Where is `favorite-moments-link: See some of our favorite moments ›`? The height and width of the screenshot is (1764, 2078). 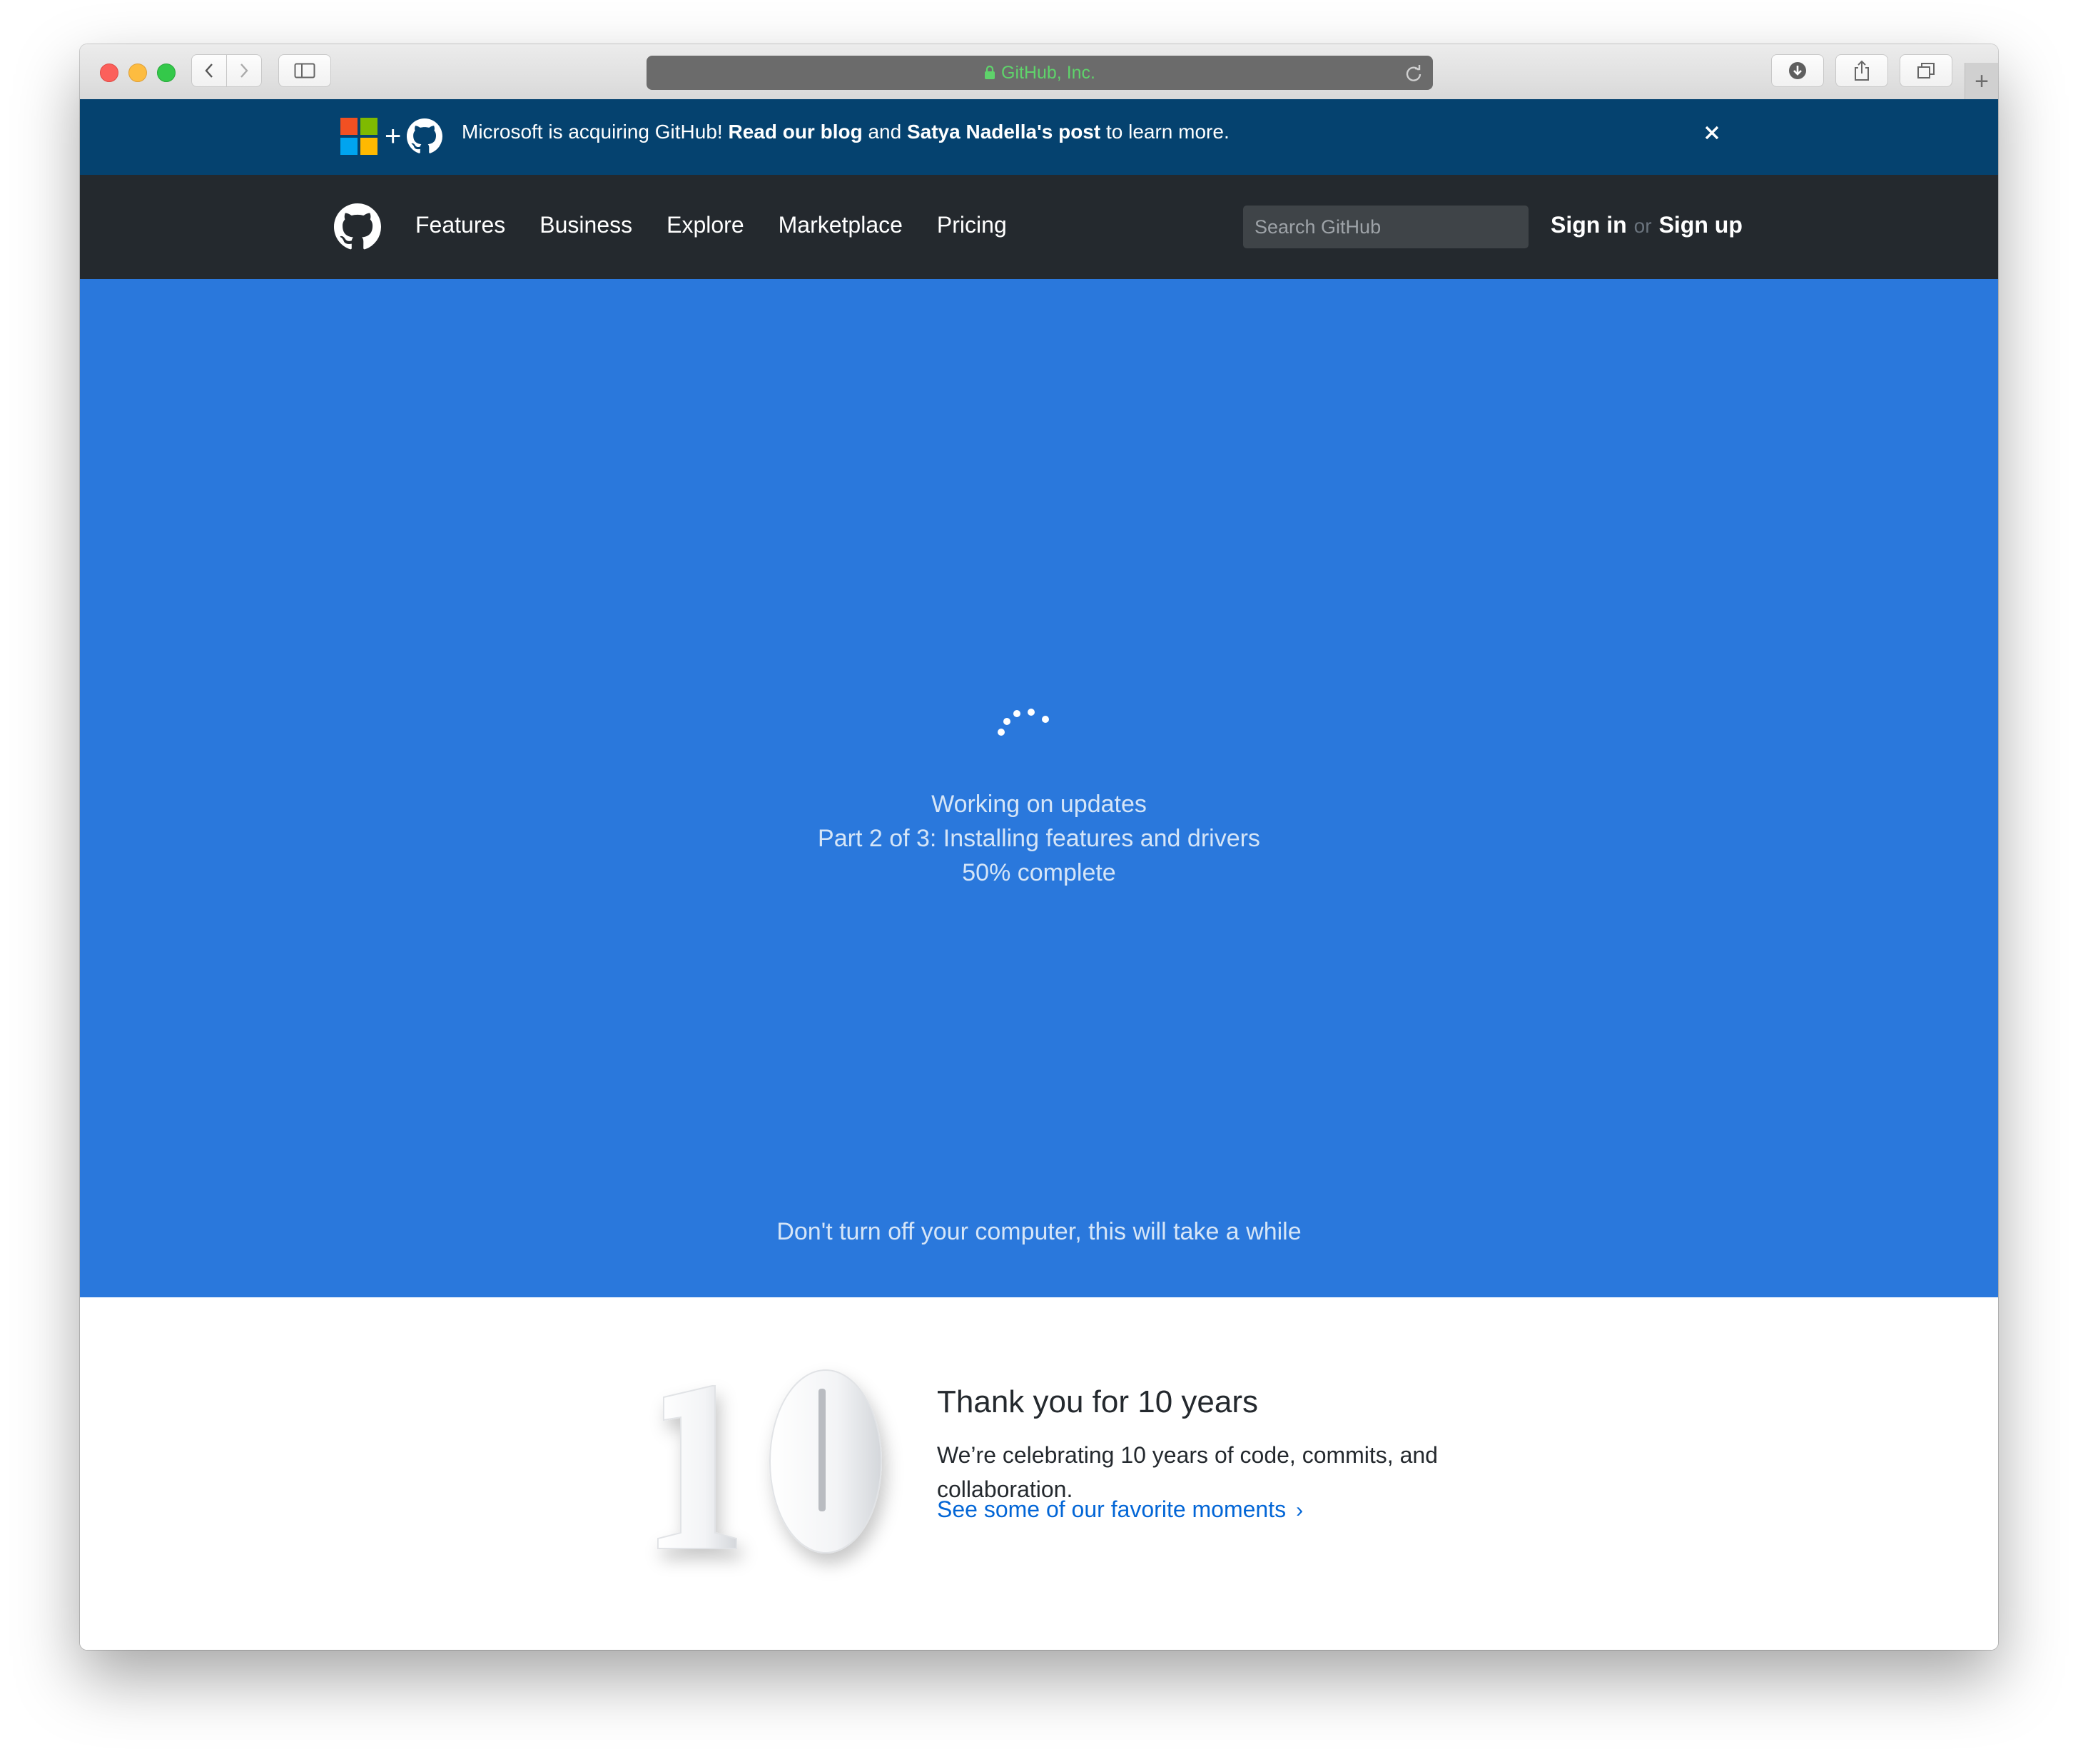
favorite-moments-link: See some of our favorite moments › is located at coordinates (1120, 1509).